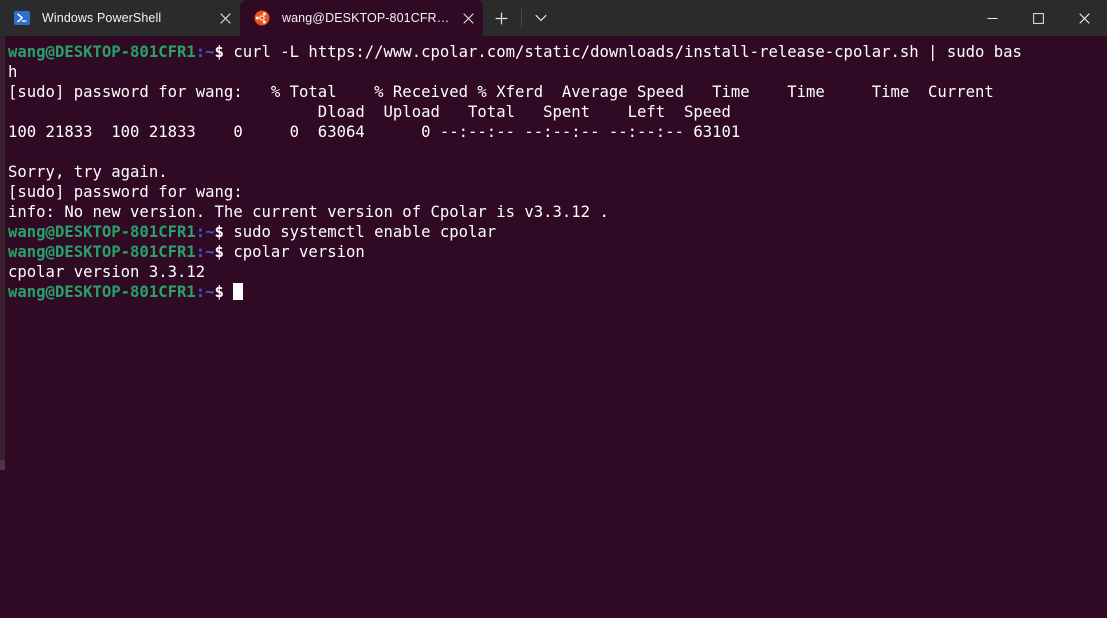  I want to click on terminal-output-text: cpolar version 3.3.12, so click(107, 272).